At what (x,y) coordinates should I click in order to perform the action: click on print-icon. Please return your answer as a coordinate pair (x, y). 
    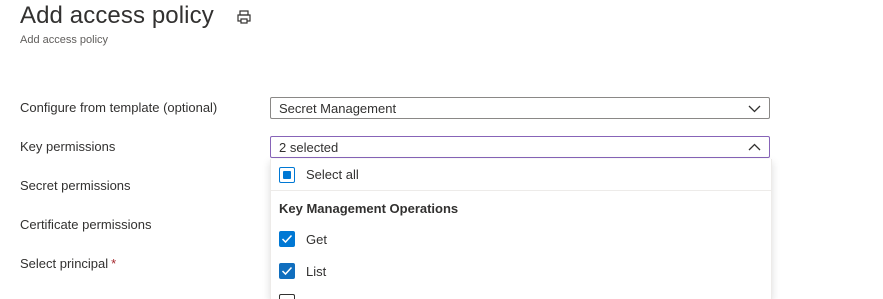
    Looking at the image, I should click on (244, 17).